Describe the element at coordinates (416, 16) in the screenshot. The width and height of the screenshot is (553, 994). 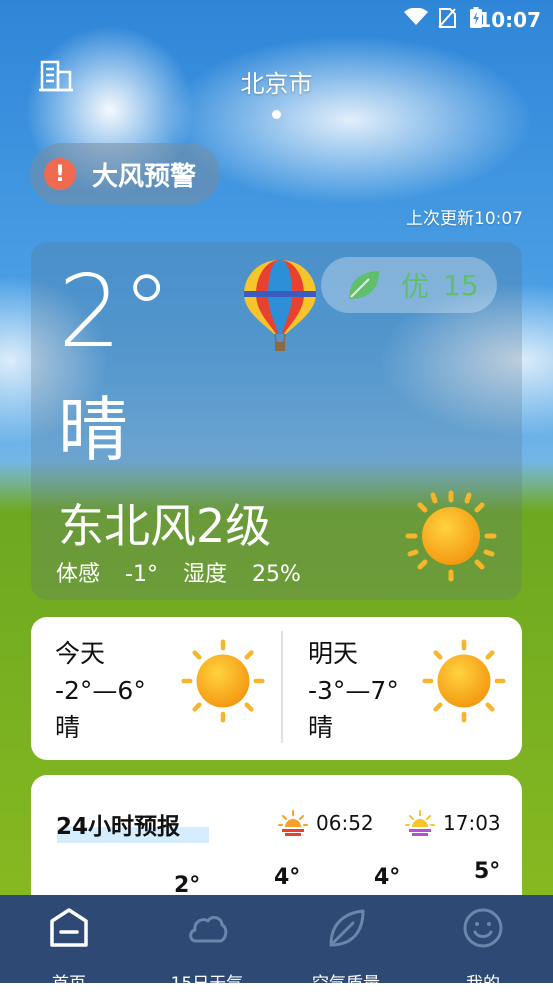
I see `wifi-icon` at that location.